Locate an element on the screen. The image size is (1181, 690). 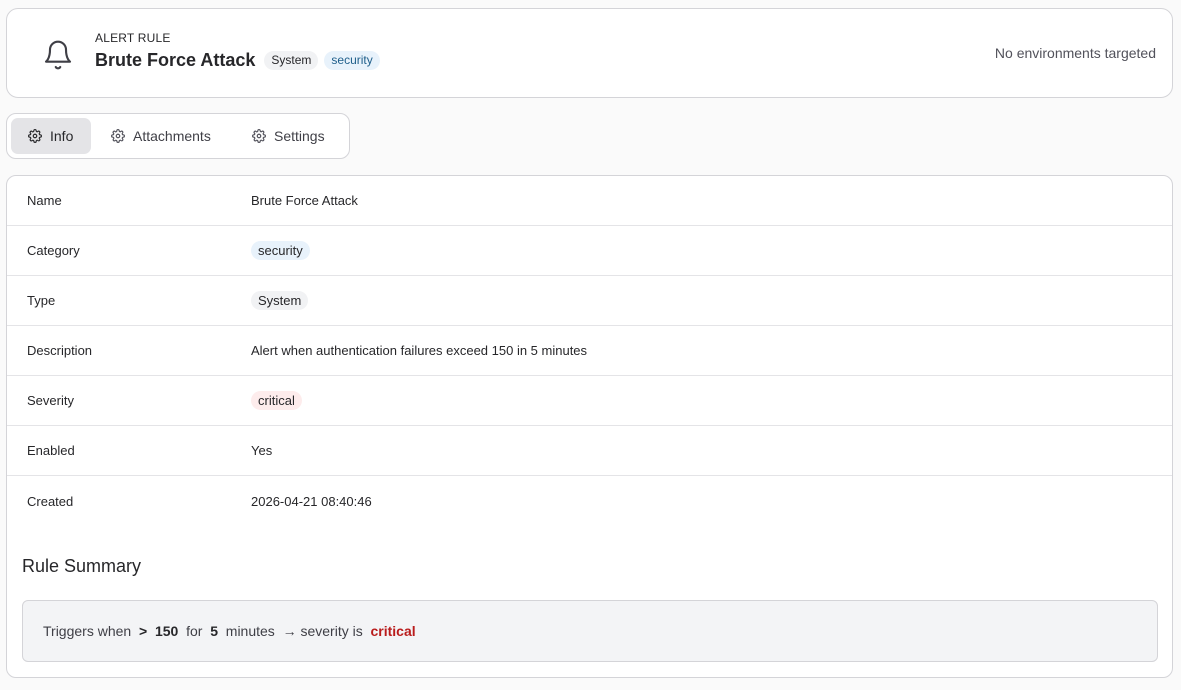
detail-row-category: Category security is located at coordinates (589, 251).